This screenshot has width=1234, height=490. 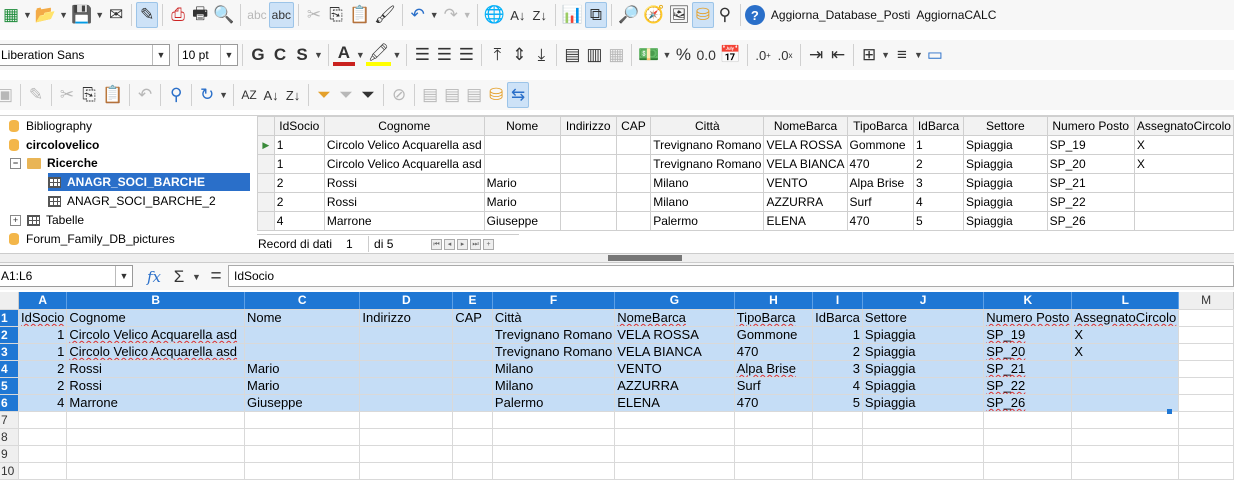 I want to click on cell: Gommone, so click(x=774, y=335).